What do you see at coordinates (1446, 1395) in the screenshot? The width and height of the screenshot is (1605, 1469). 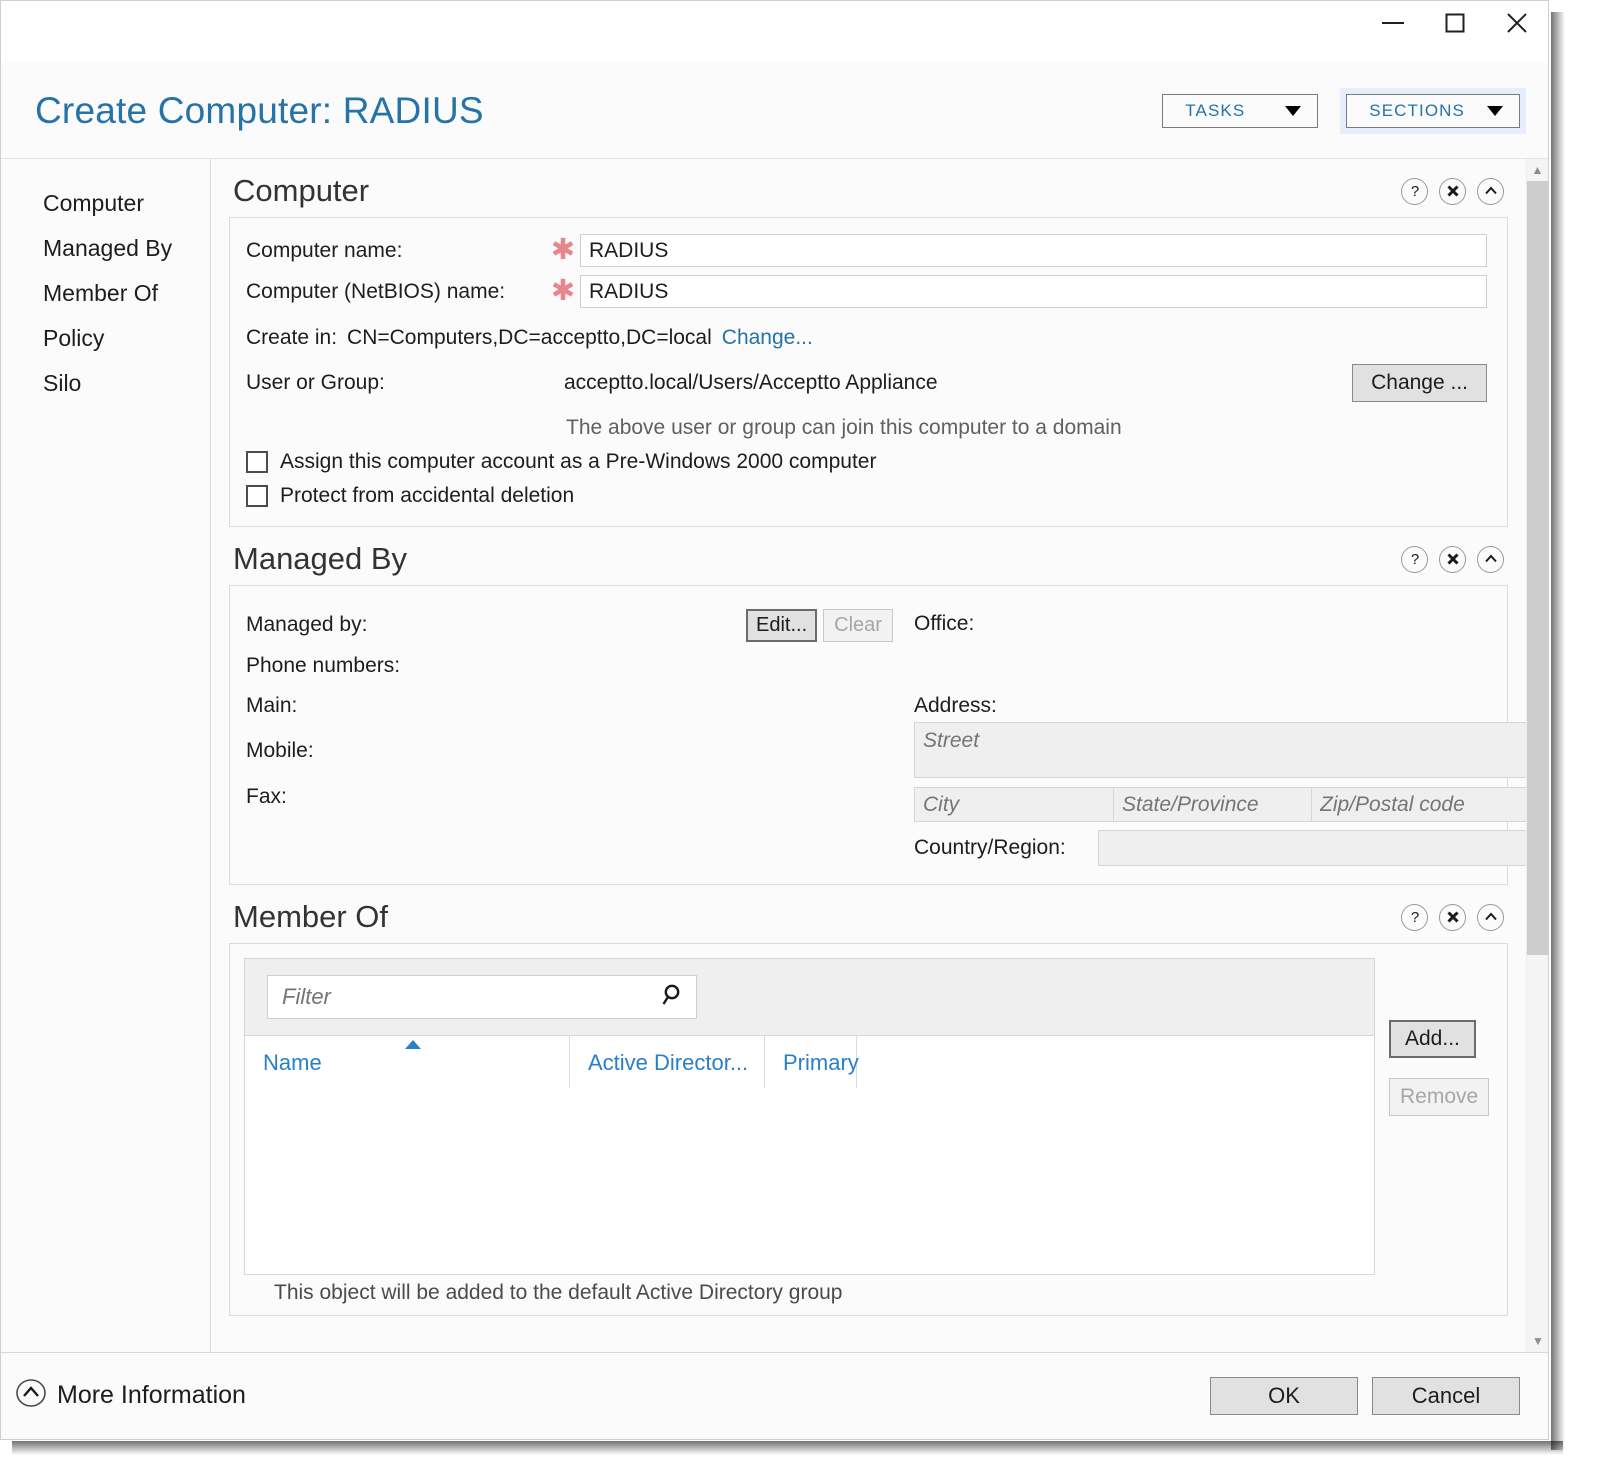 I see `cancel-button: Cancel` at bounding box center [1446, 1395].